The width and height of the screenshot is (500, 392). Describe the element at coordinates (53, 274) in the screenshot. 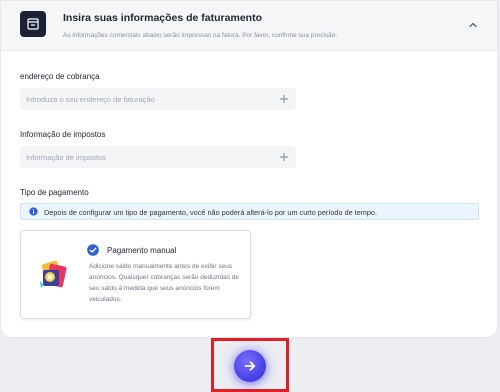

I see `wallet-illustration-icon` at that location.